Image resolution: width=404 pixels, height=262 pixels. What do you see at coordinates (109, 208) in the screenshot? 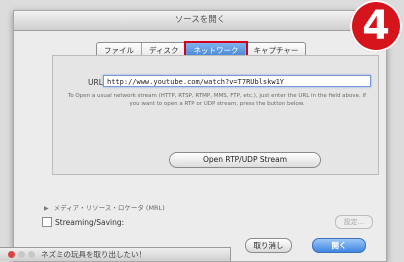
I see `mrl-label: メディア・リソース・ロケータ (MRL)` at bounding box center [109, 208].